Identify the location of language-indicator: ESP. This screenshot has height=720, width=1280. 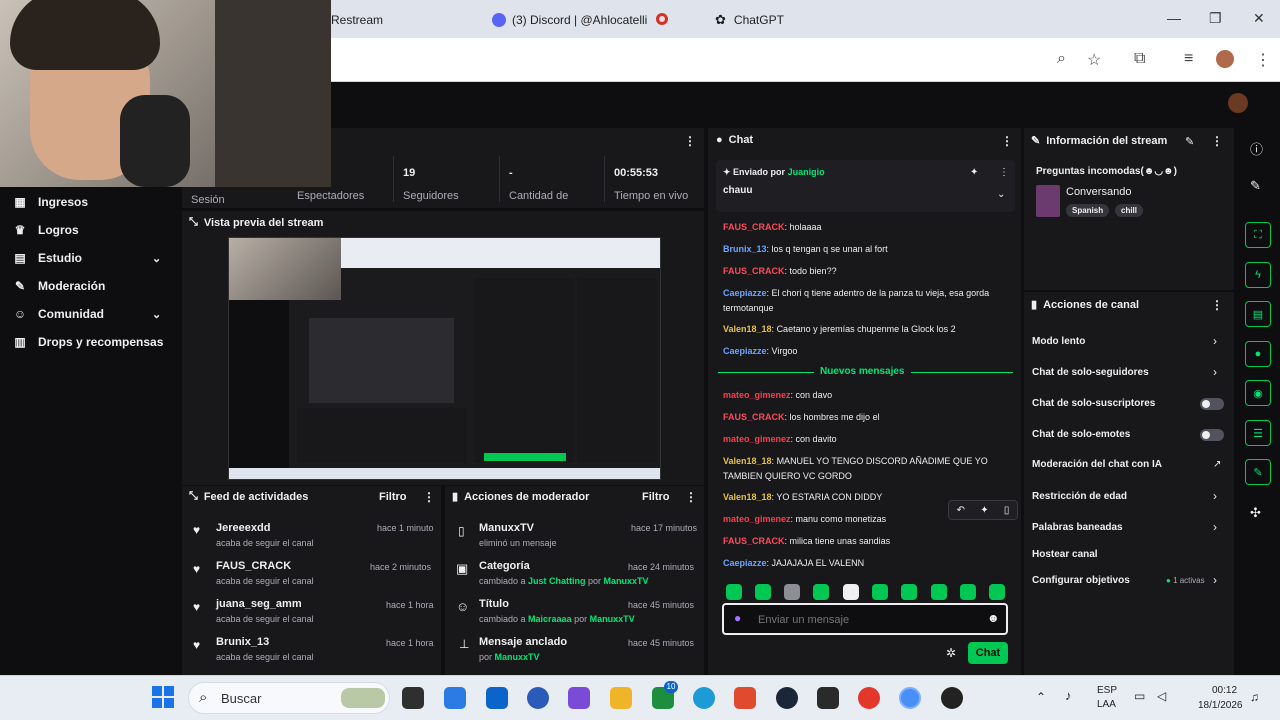
(1107, 690).